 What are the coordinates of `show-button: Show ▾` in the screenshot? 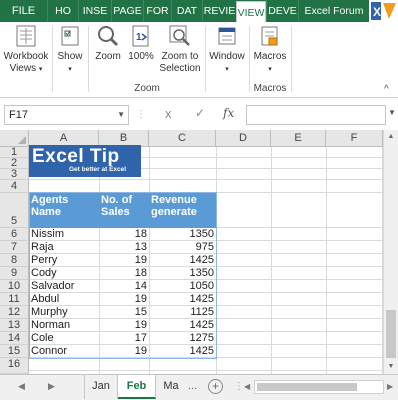 It's located at (70, 50).